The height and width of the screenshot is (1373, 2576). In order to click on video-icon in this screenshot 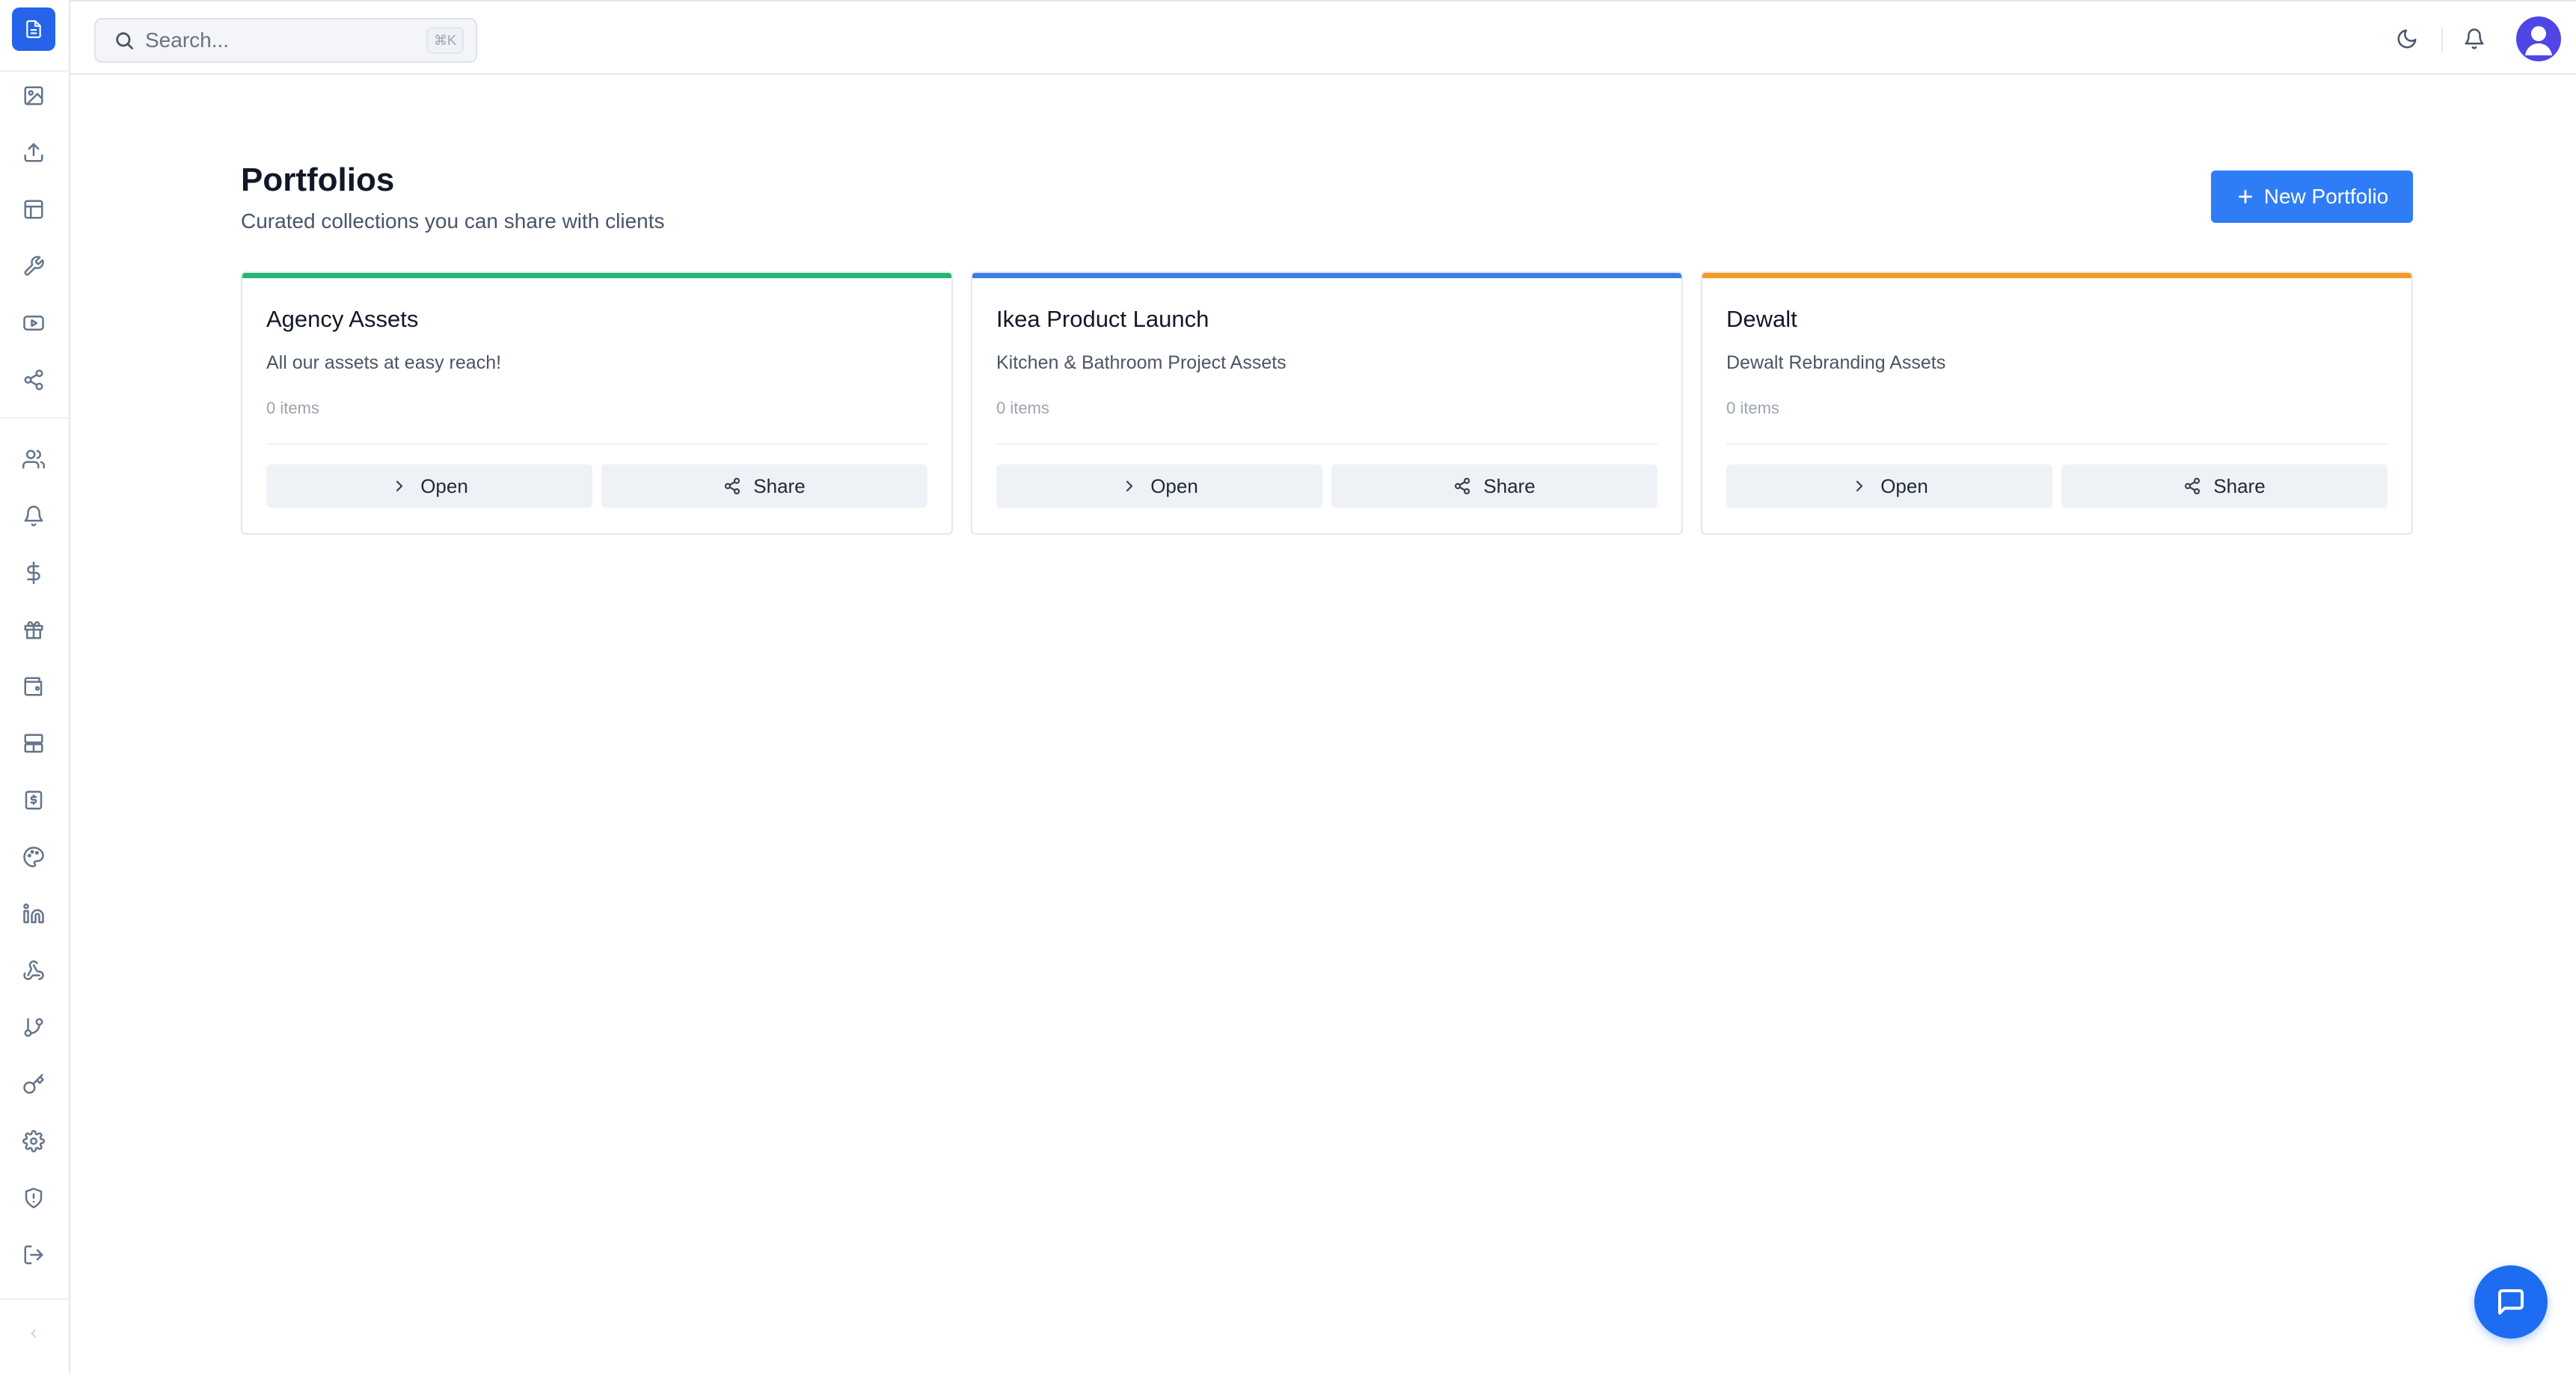, I will do `click(33, 323)`.